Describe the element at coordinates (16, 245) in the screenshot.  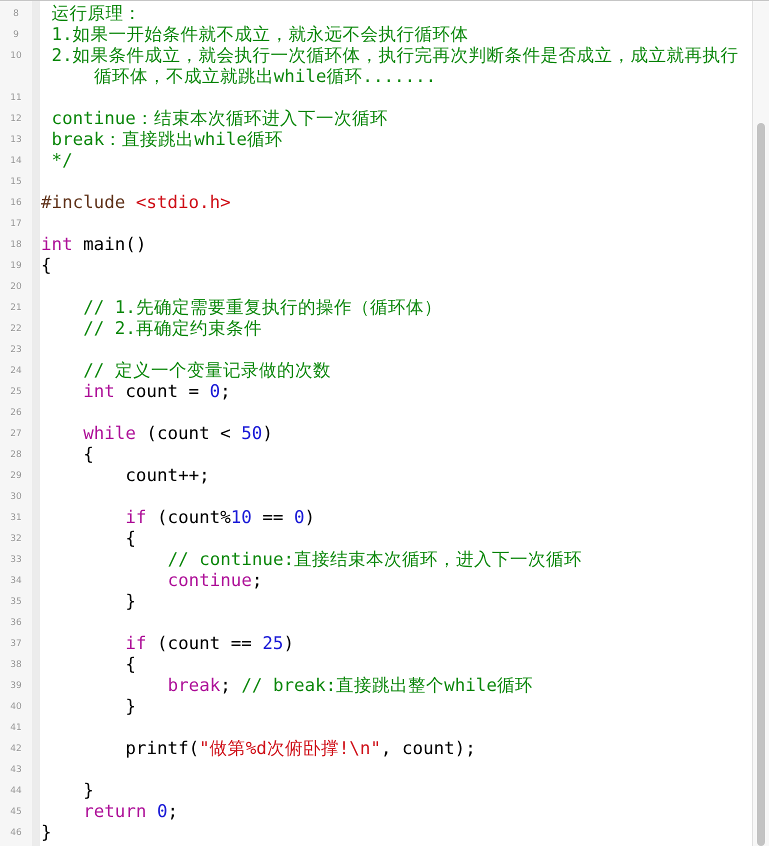
I see `line-number: 18` at that location.